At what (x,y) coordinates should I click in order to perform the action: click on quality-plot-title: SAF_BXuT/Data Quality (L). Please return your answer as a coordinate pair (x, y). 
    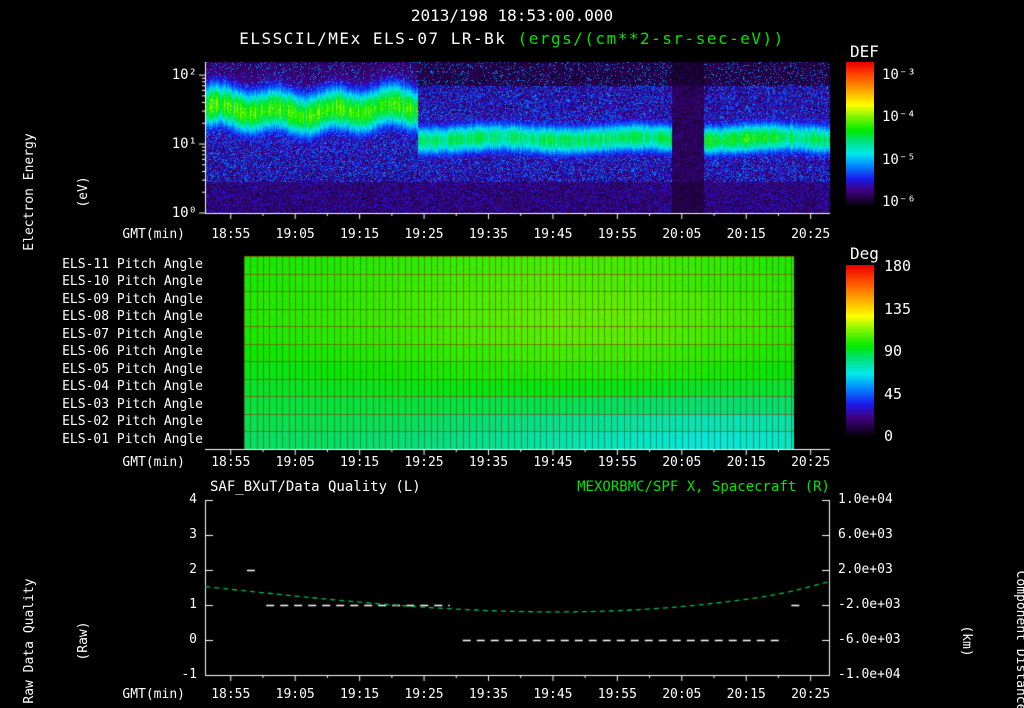
    Looking at the image, I should click on (315, 487).